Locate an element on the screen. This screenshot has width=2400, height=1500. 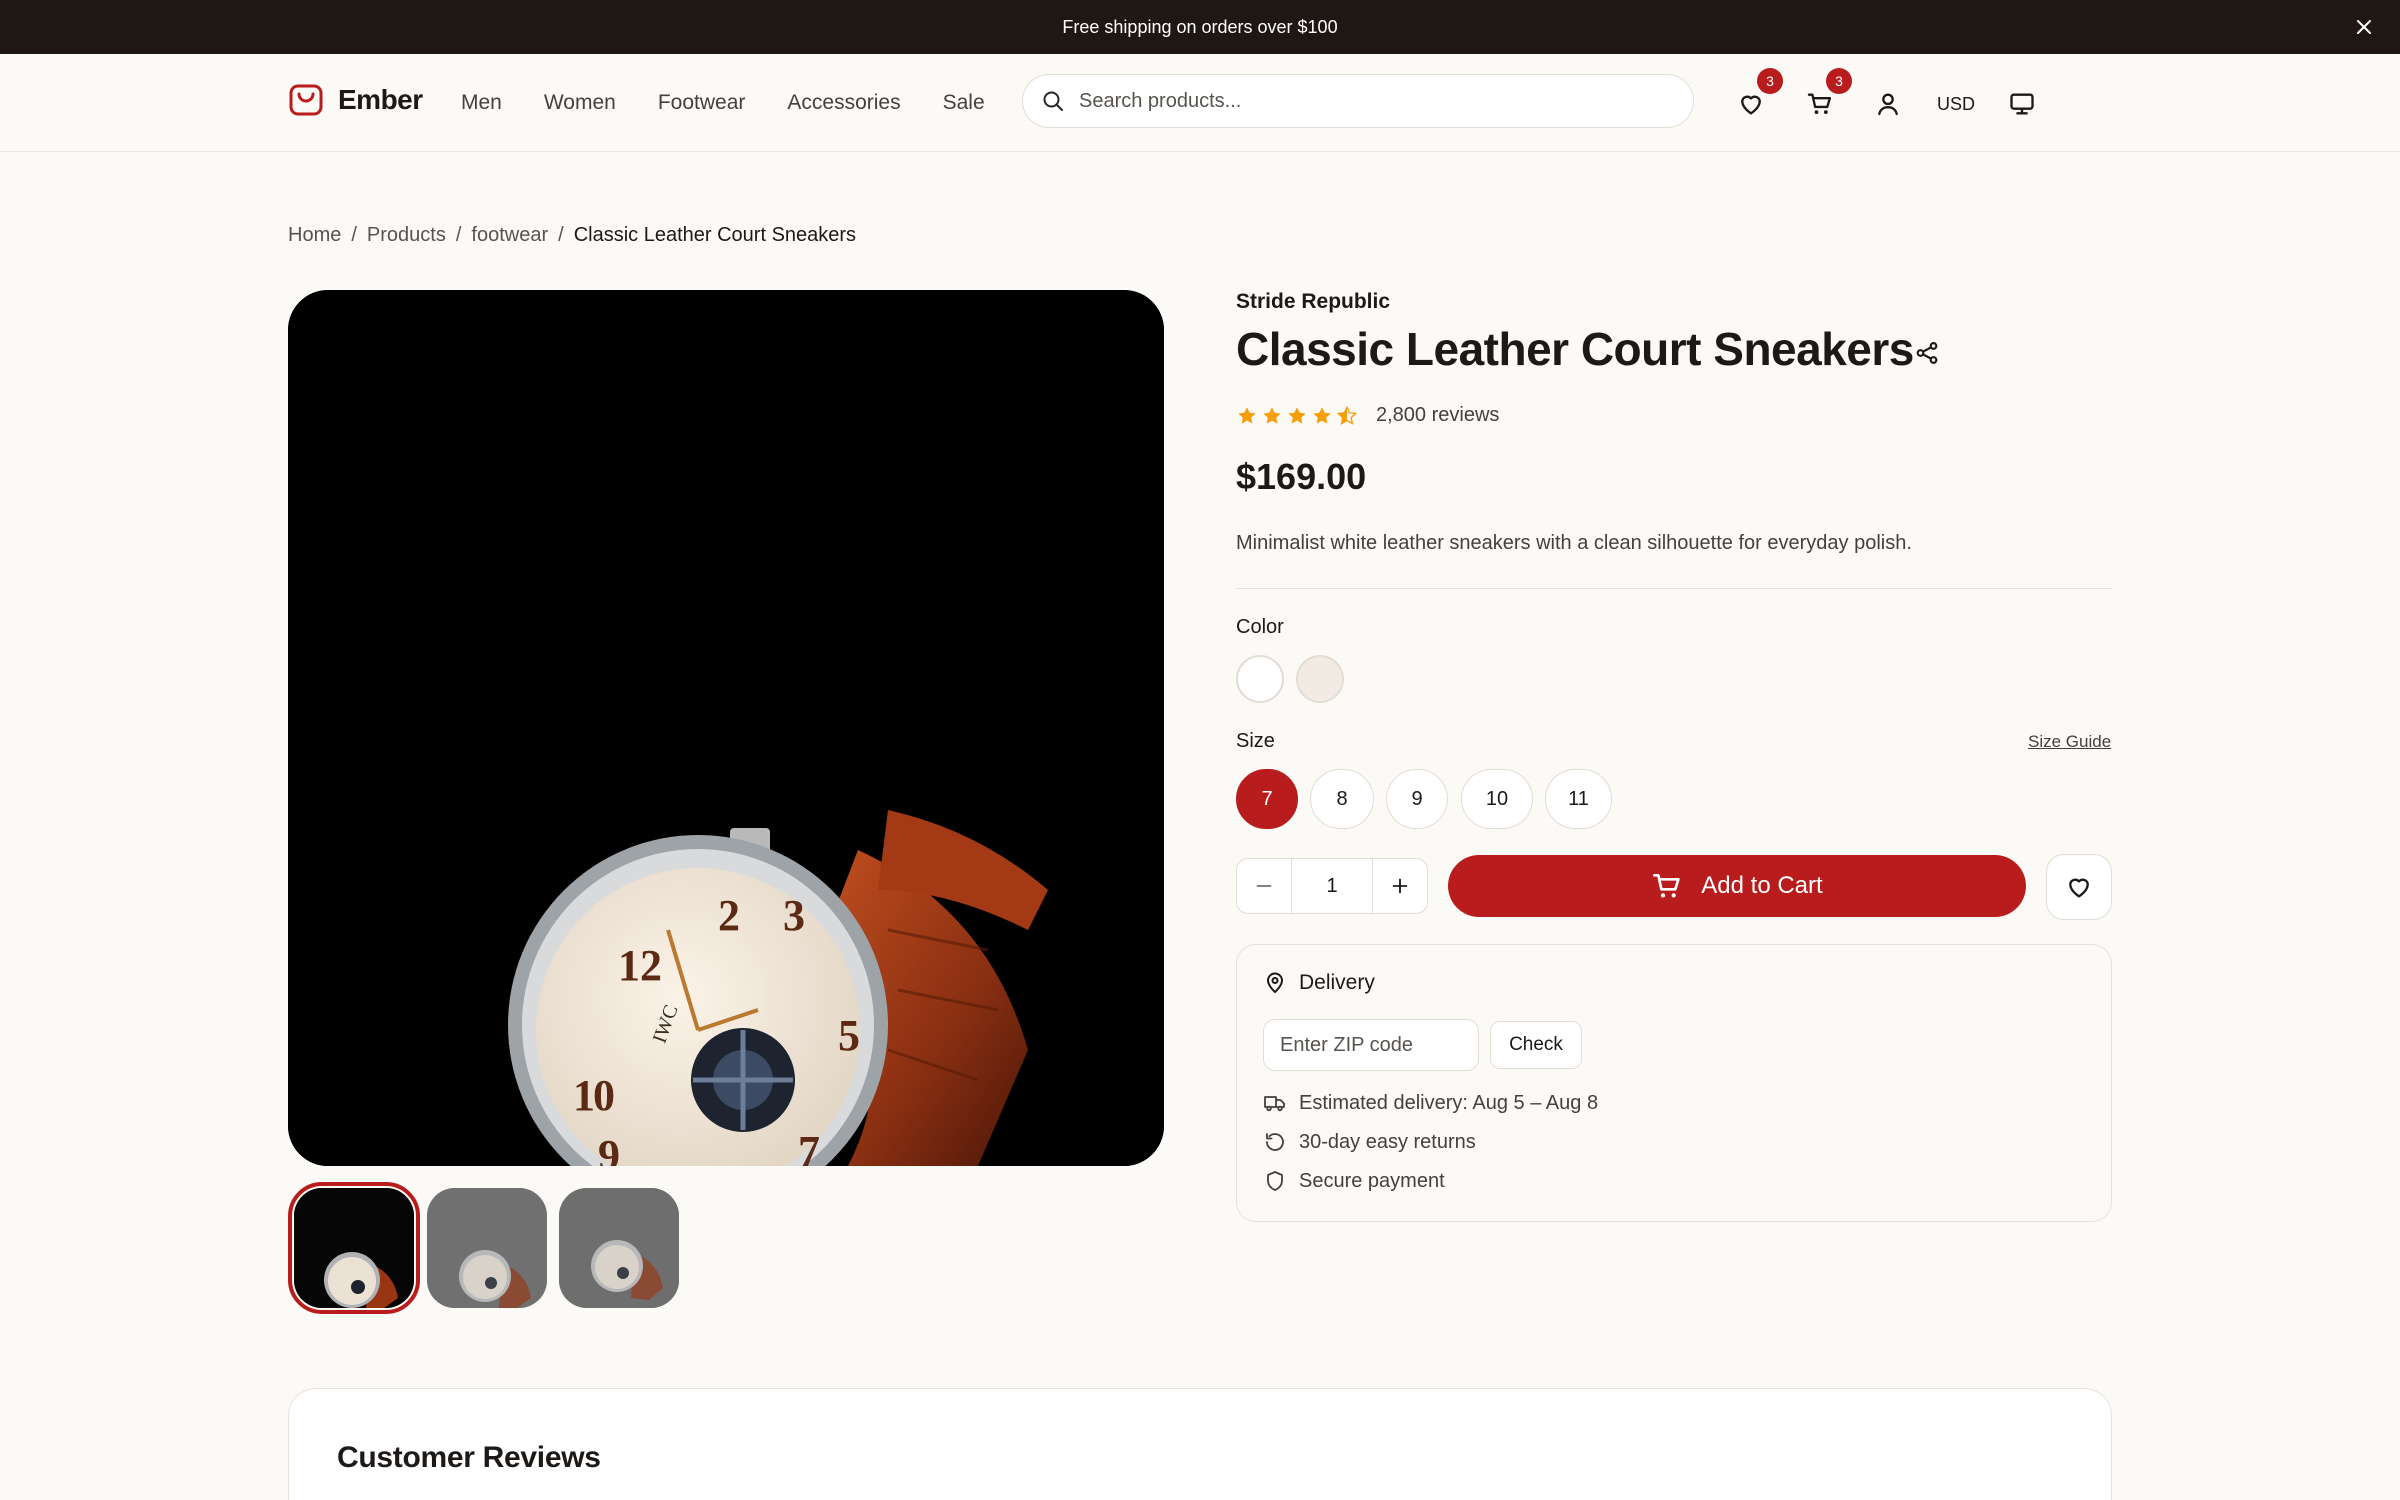
wishlist-count-badge: 3 is located at coordinates (1770, 81).